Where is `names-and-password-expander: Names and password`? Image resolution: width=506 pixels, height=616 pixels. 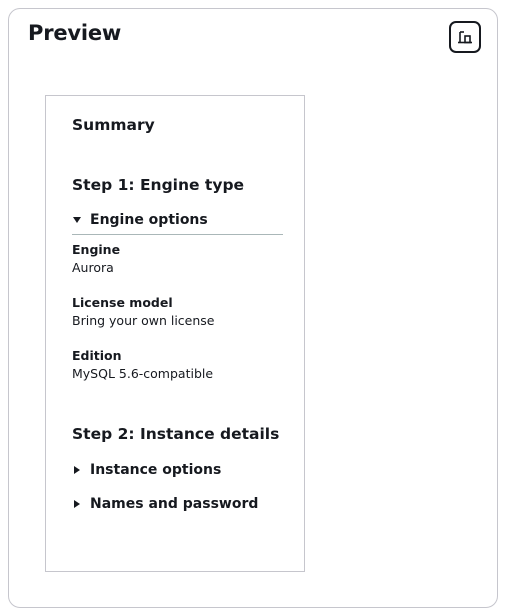
names-and-password-expander: Names and password is located at coordinates (165, 504).